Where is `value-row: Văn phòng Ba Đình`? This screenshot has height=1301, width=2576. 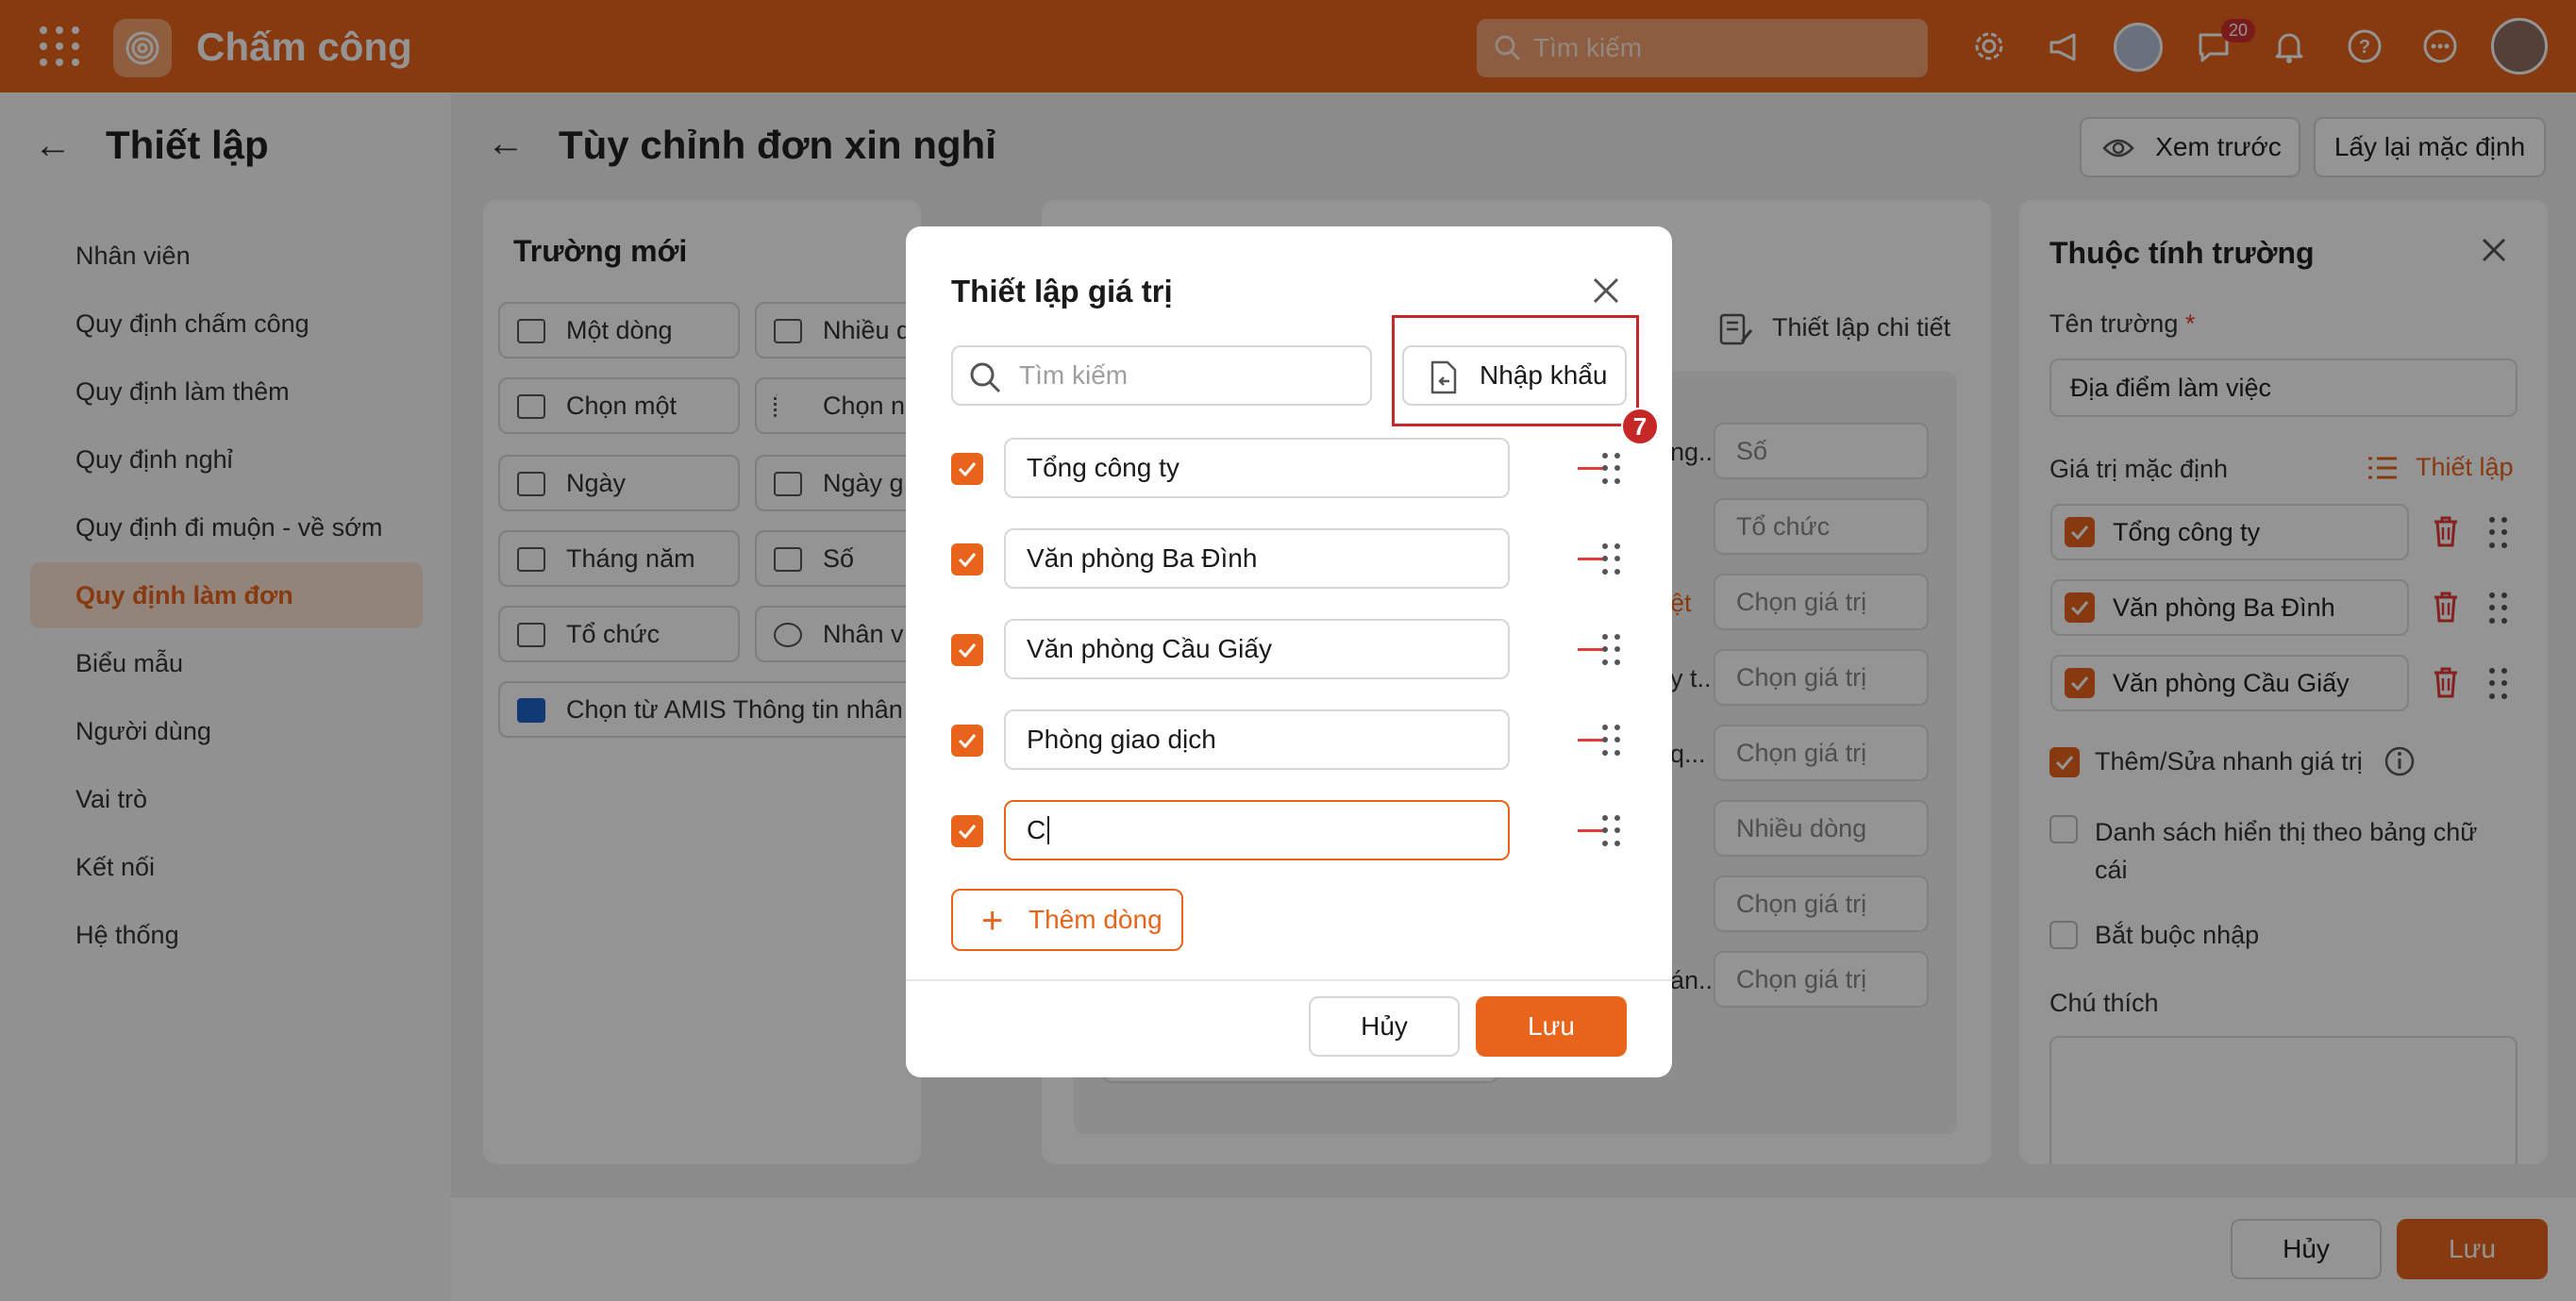 value-row: Văn phòng Ba Đình is located at coordinates (1295, 558).